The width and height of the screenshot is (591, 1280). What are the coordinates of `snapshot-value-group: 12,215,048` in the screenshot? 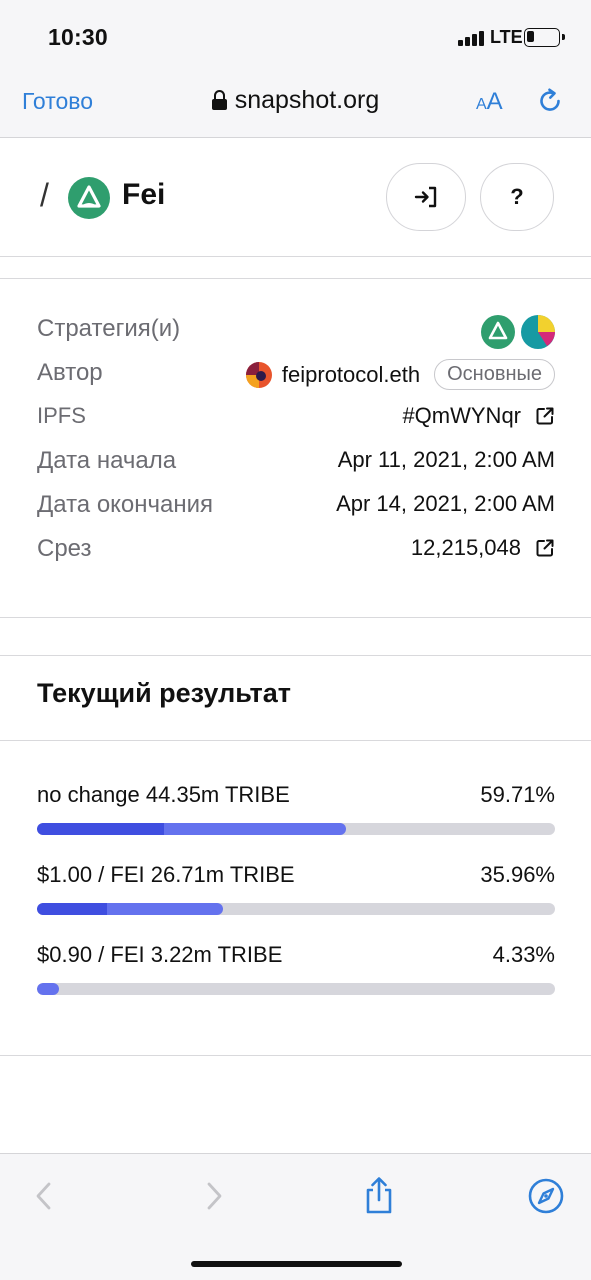 It's located at (483, 548).